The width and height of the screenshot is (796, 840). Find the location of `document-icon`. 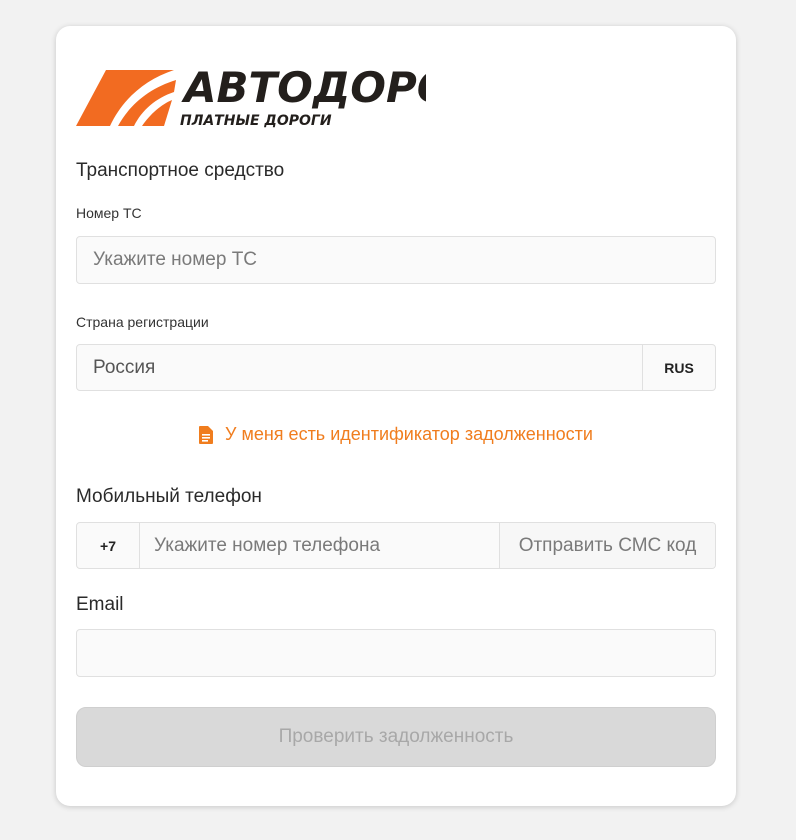

document-icon is located at coordinates (206, 434).